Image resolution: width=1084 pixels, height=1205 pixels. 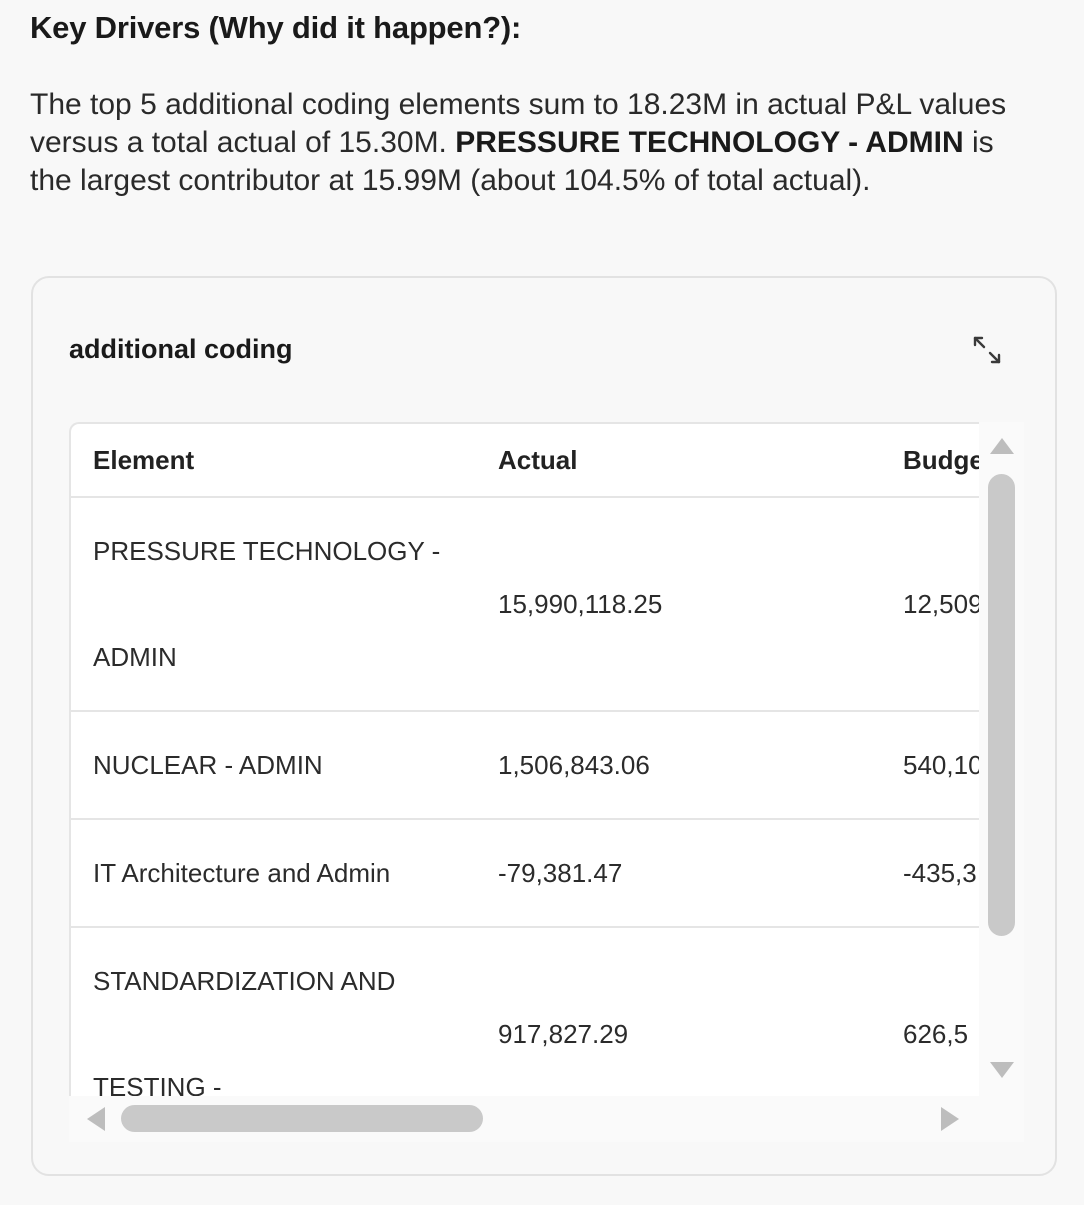 What do you see at coordinates (930, 1011) in the screenshot?
I see `cell-budget: 626,5` at bounding box center [930, 1011].